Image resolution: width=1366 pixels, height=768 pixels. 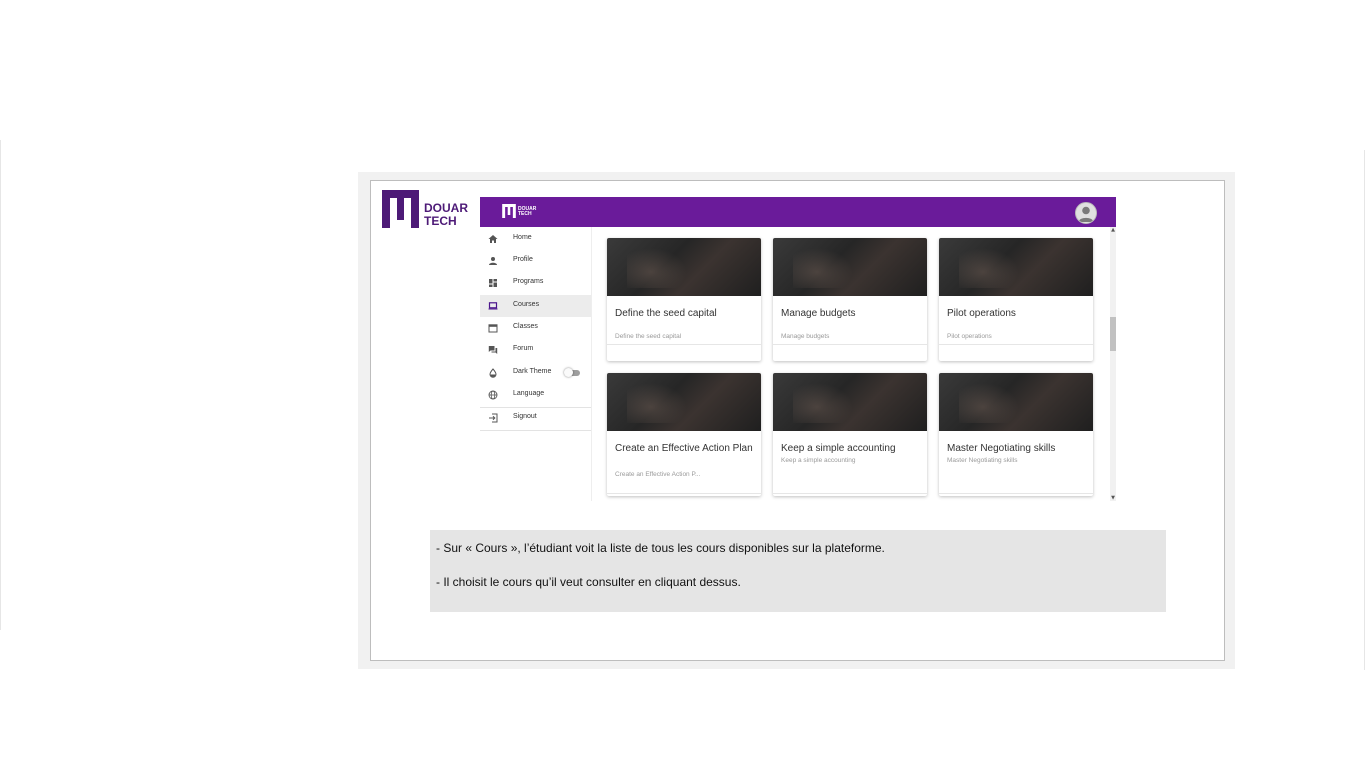 I want to click on laptop-icon, so click(x=493, y=306).